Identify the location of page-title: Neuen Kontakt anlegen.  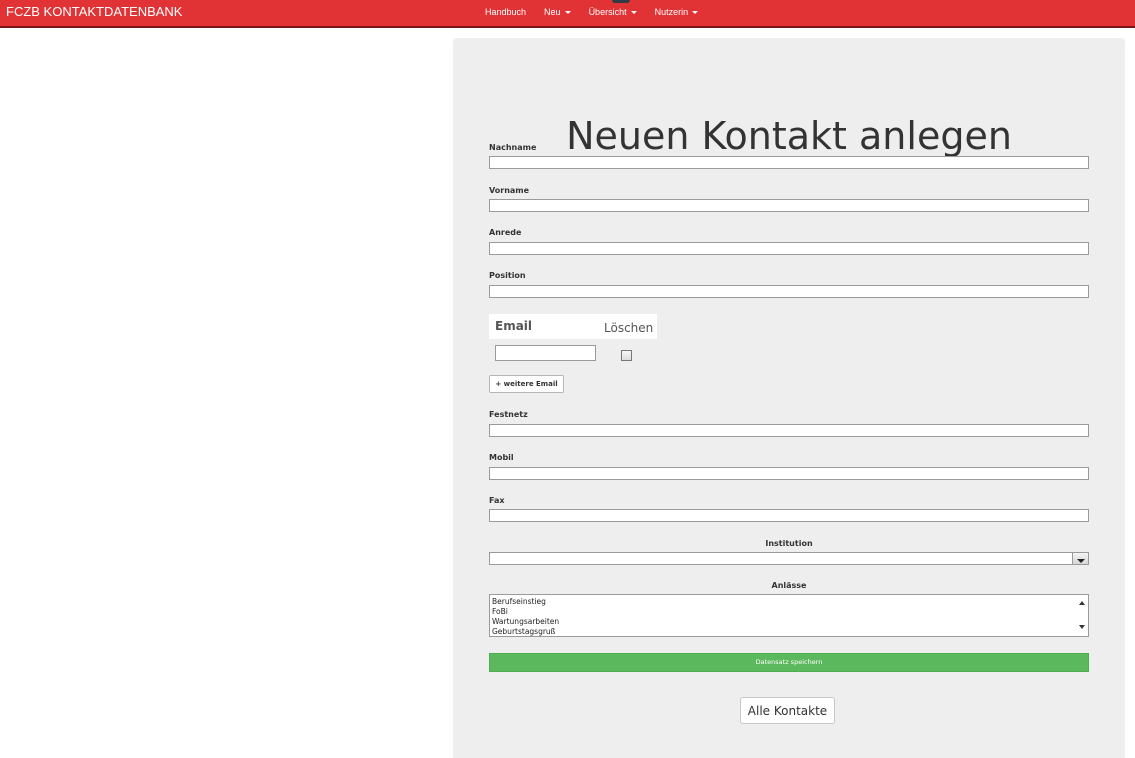
(789, 136).